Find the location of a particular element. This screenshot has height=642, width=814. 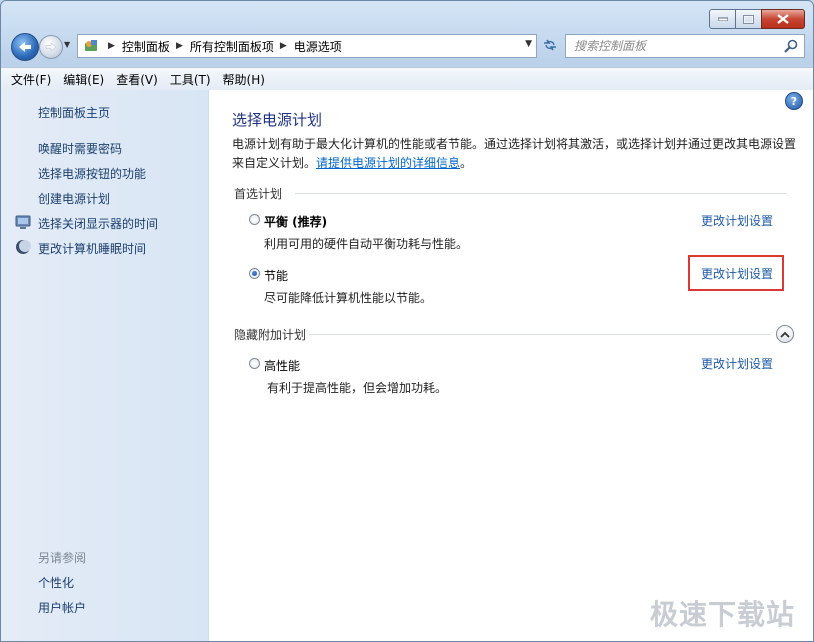

watermark: 极速下载站 is located at coordinates (722, 614).